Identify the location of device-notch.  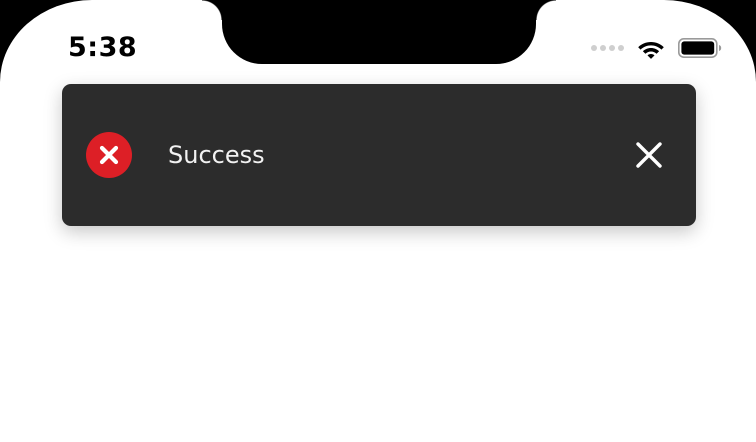
(379, 32).